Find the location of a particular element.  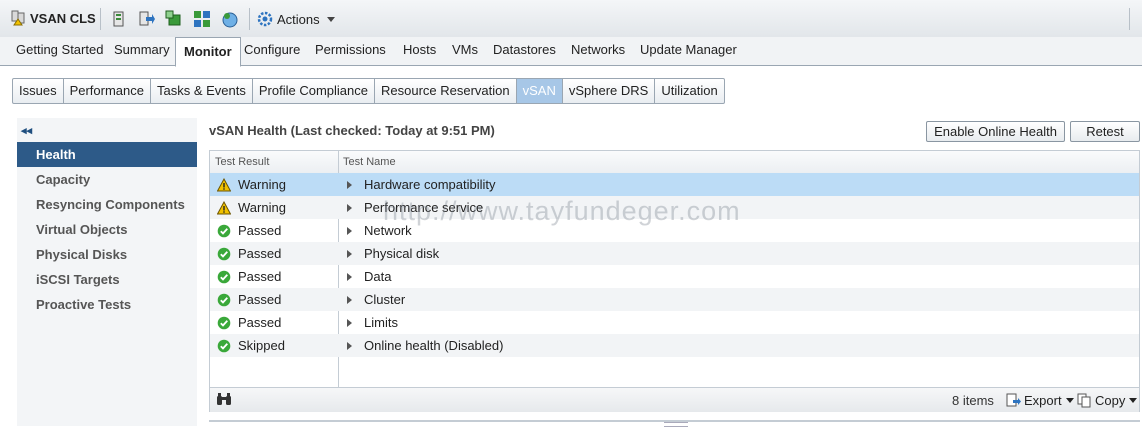

nav-item-virtual-objects: Virtual Objects is located at coordinates (107, 229).